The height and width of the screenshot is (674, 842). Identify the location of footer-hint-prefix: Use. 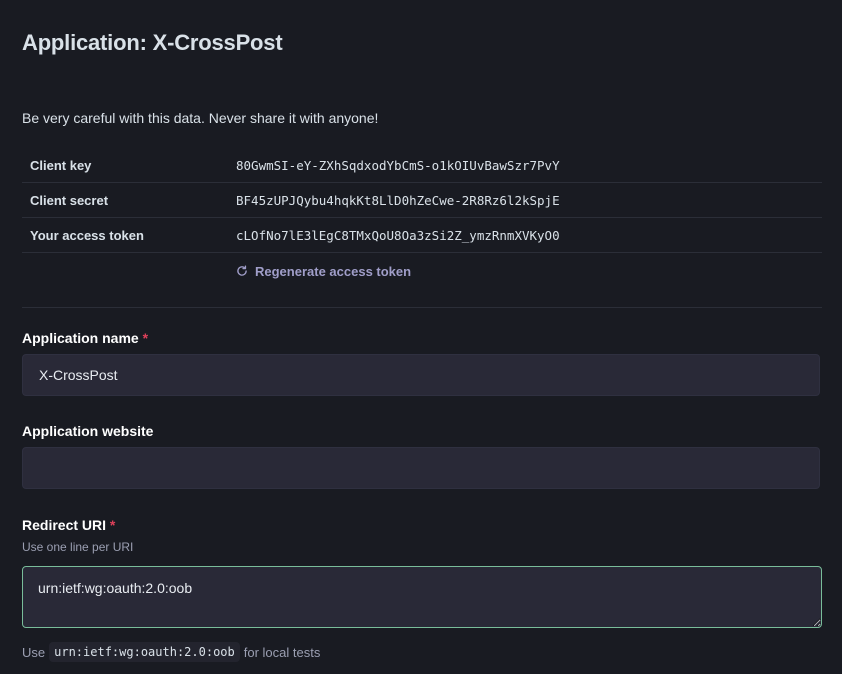
(34, 652).